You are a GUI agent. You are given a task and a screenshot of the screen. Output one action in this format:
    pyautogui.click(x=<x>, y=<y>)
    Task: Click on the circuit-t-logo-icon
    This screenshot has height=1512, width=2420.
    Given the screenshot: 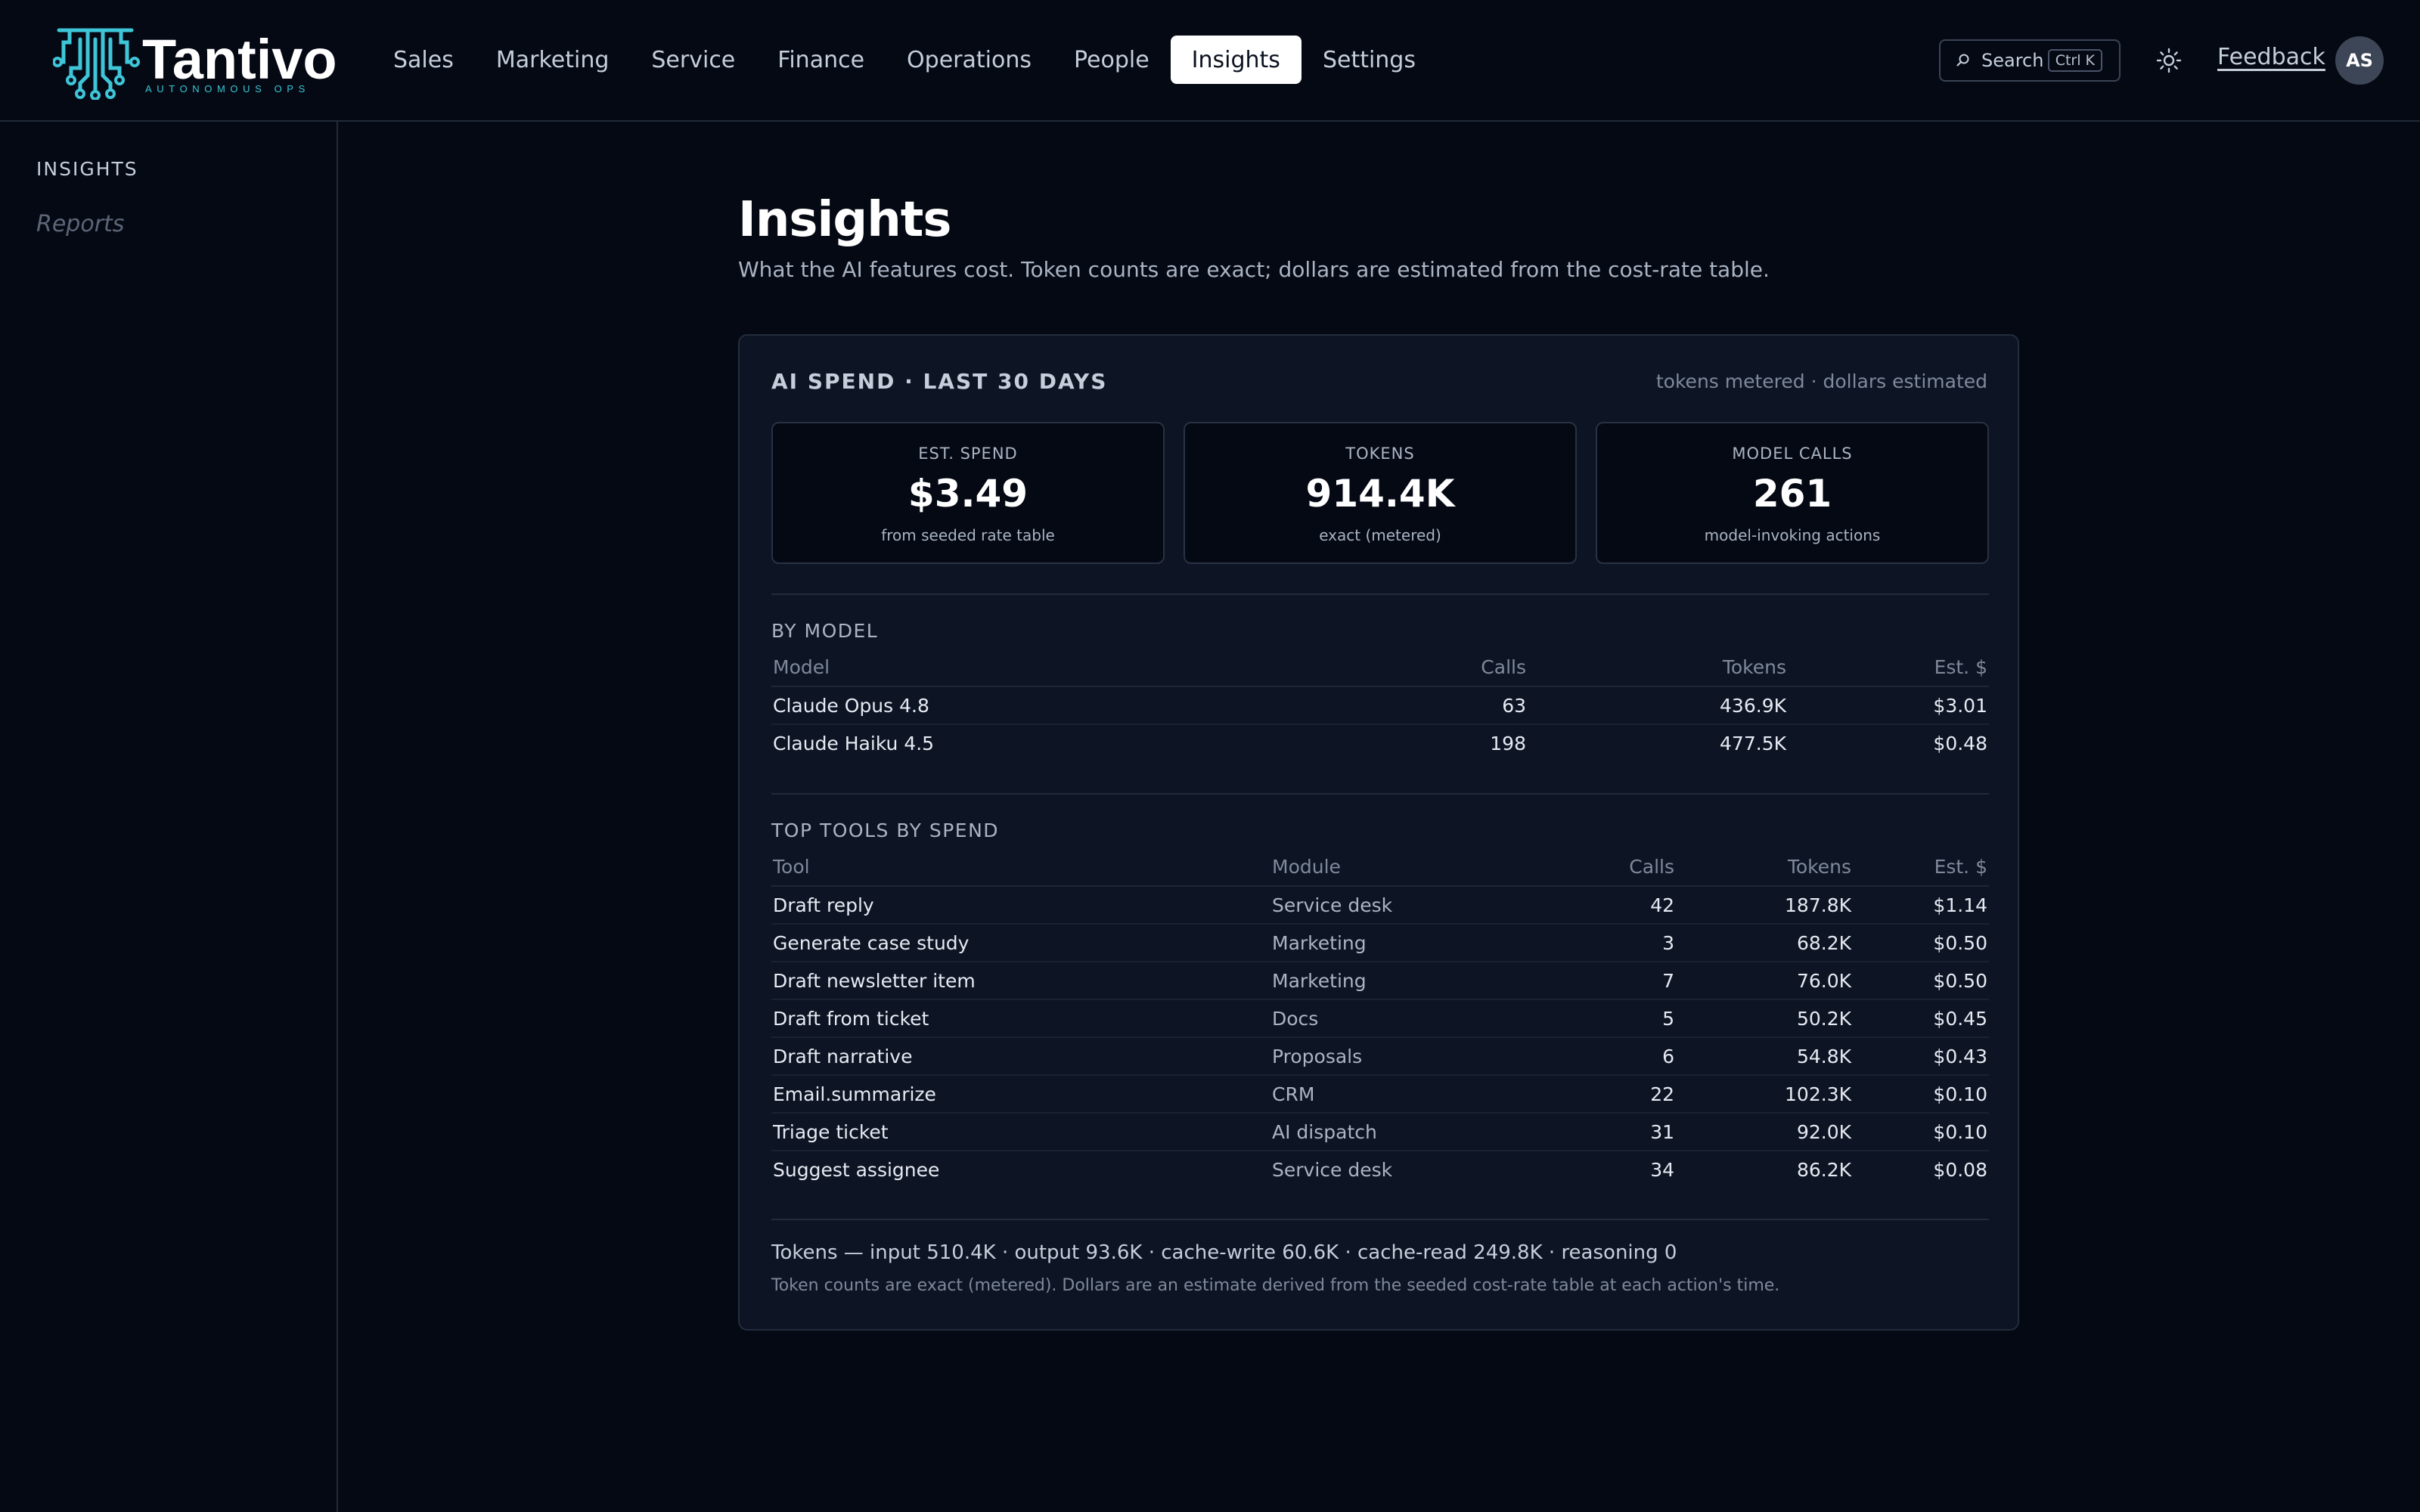 What is the action you would take?
    pyautogui.click(x=96, y=64)
    